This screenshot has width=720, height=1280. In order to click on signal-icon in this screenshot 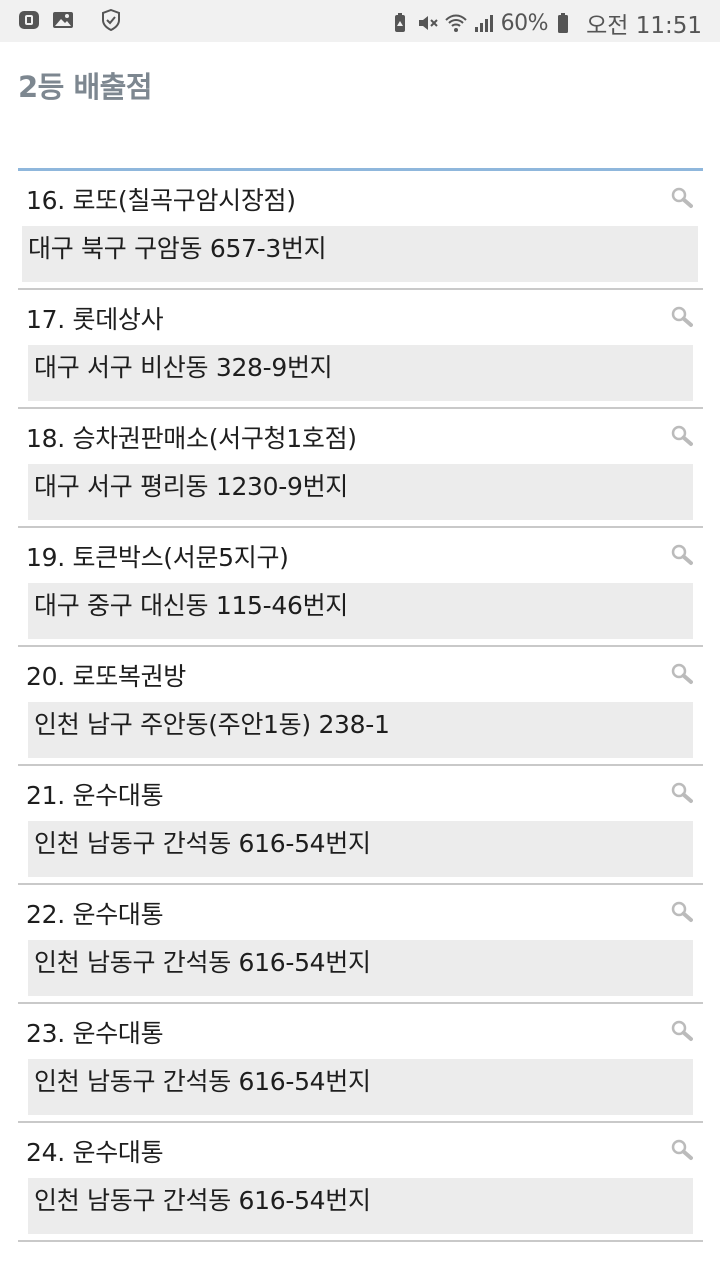, I will do `click(484, 23)`.